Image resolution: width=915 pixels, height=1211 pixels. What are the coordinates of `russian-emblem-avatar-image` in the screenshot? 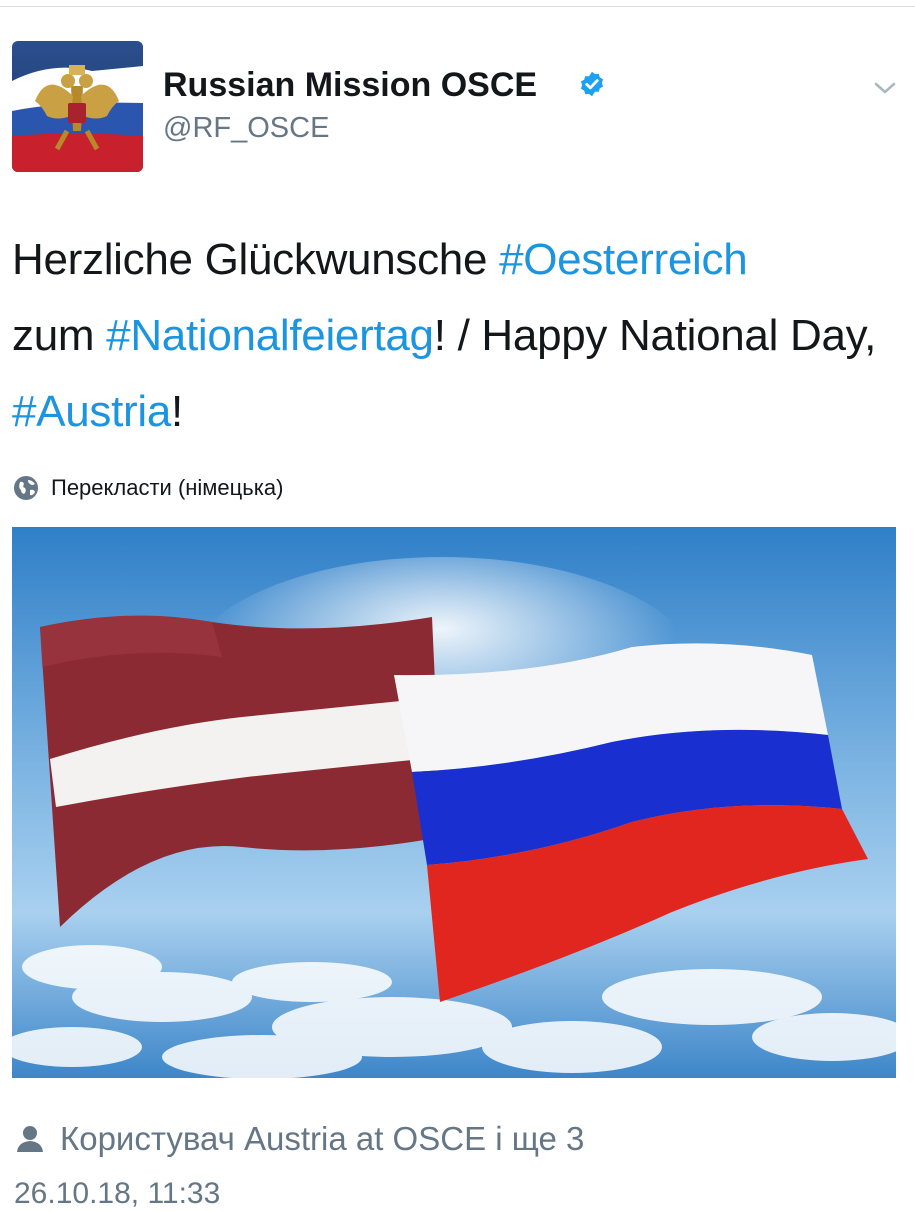 It's located at (77, 106).